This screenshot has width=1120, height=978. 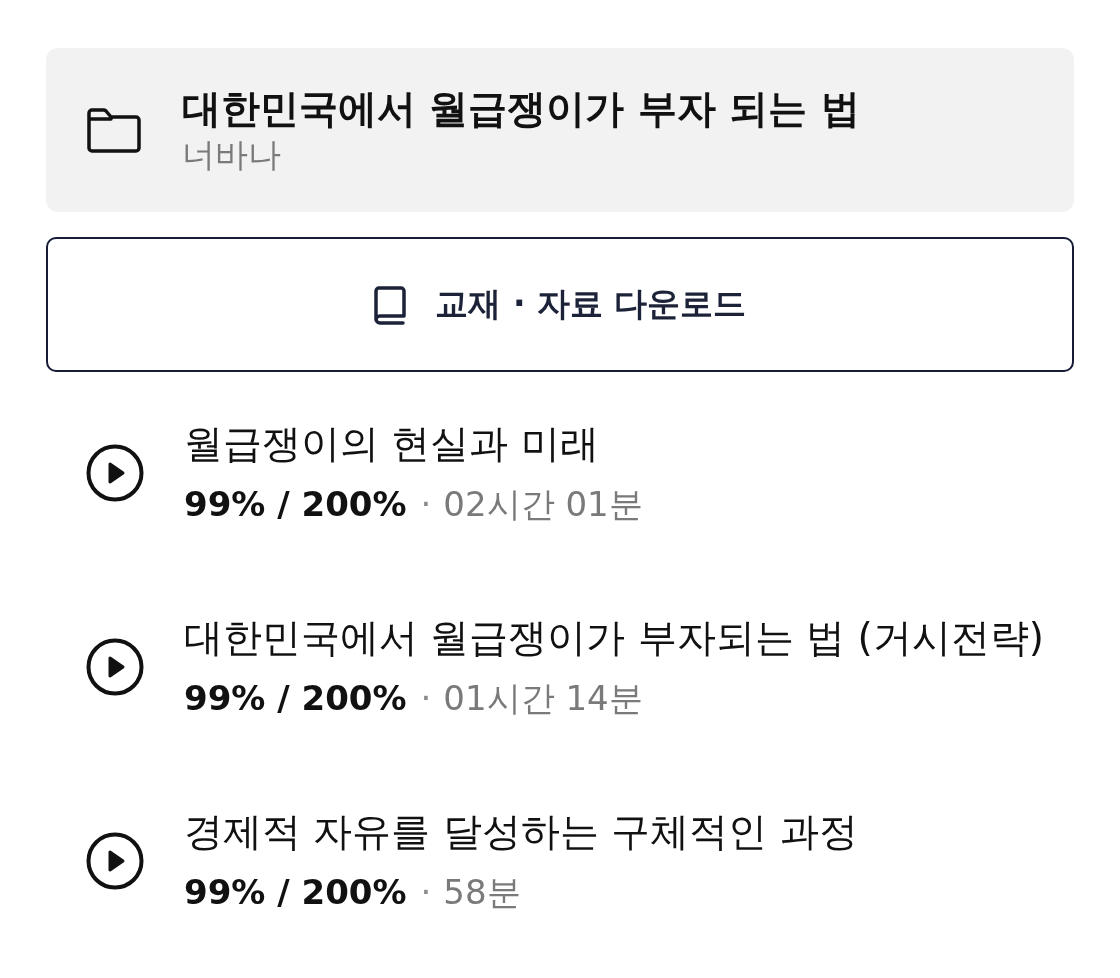 I want to click on lesson-title: 대한민국에서 월급쟁이가 부자되는 법 (거시전략), so click(x=614, y=638).